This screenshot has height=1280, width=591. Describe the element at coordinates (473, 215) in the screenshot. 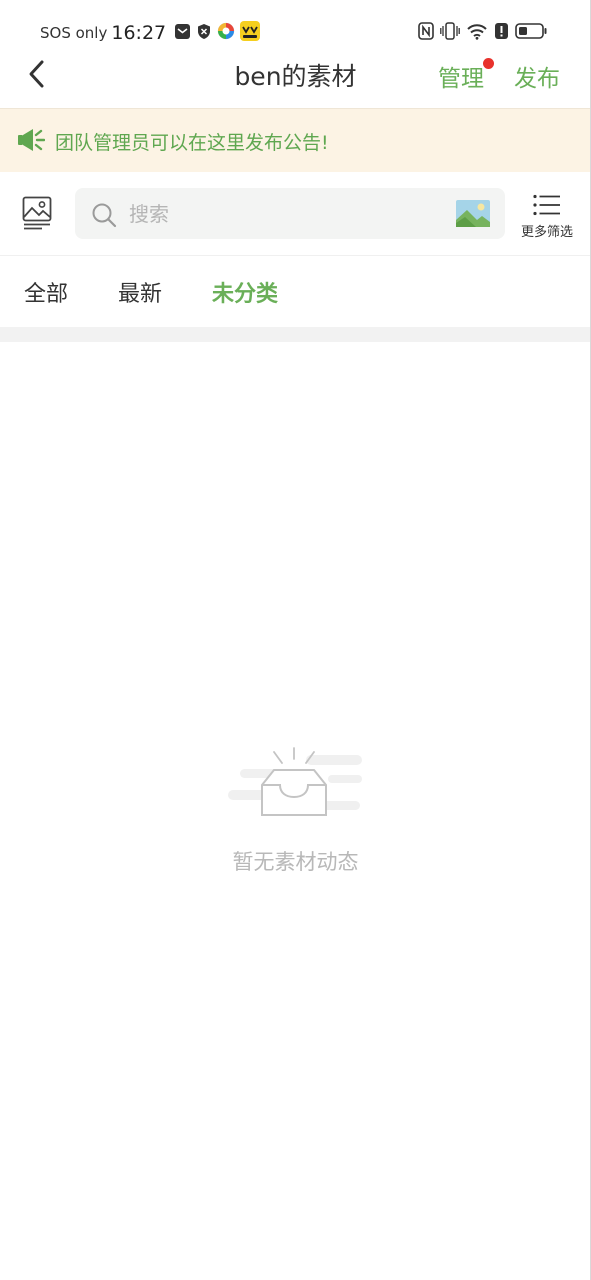

I see `image-search-icon` at that location.